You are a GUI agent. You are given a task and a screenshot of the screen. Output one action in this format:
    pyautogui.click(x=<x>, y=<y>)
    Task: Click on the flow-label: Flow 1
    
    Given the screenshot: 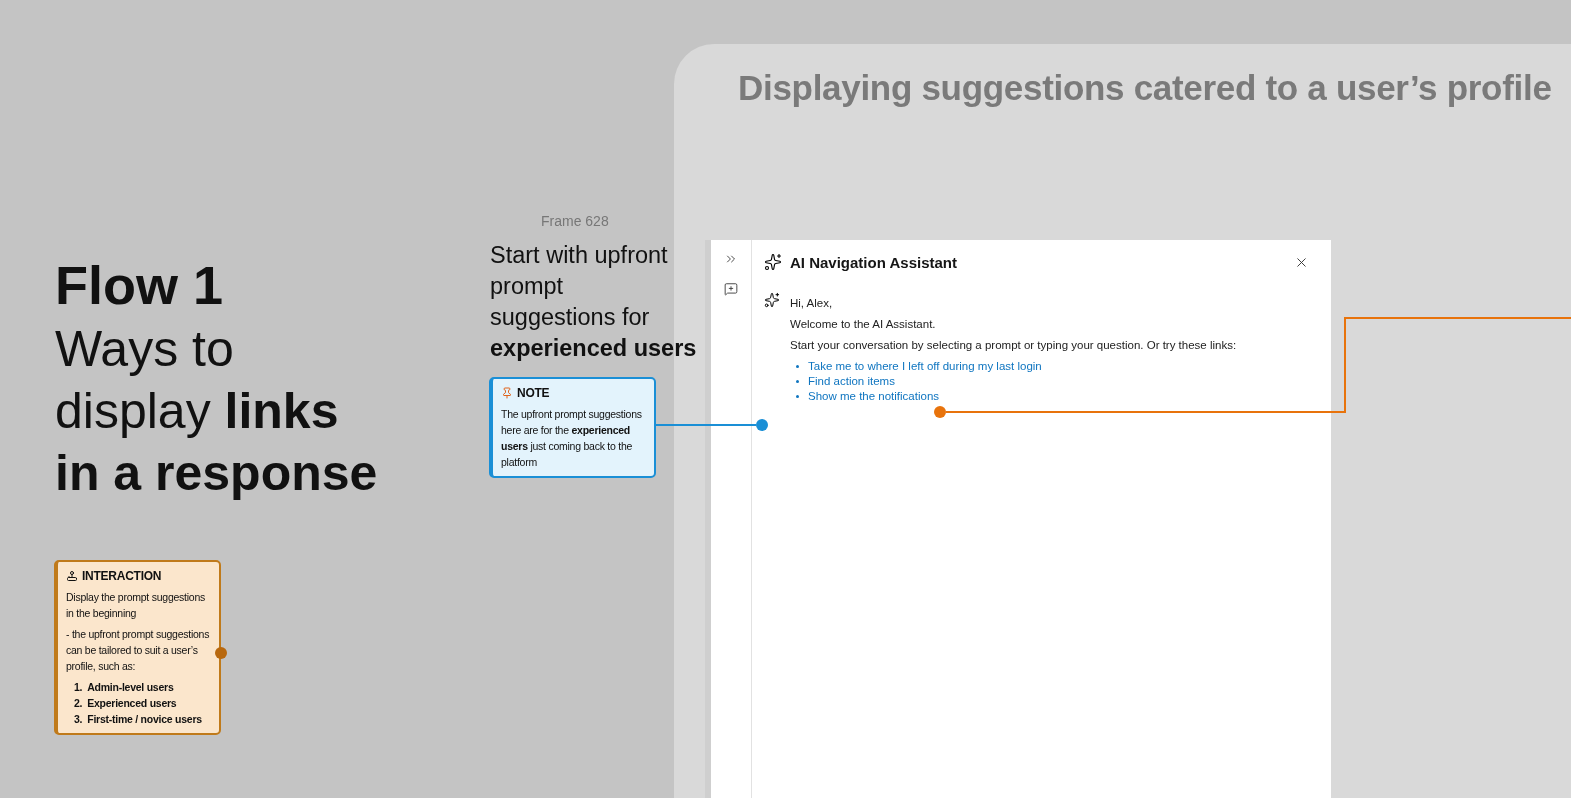 What is the action you would take?
    pyautogui.click(x=139, y=285)
    